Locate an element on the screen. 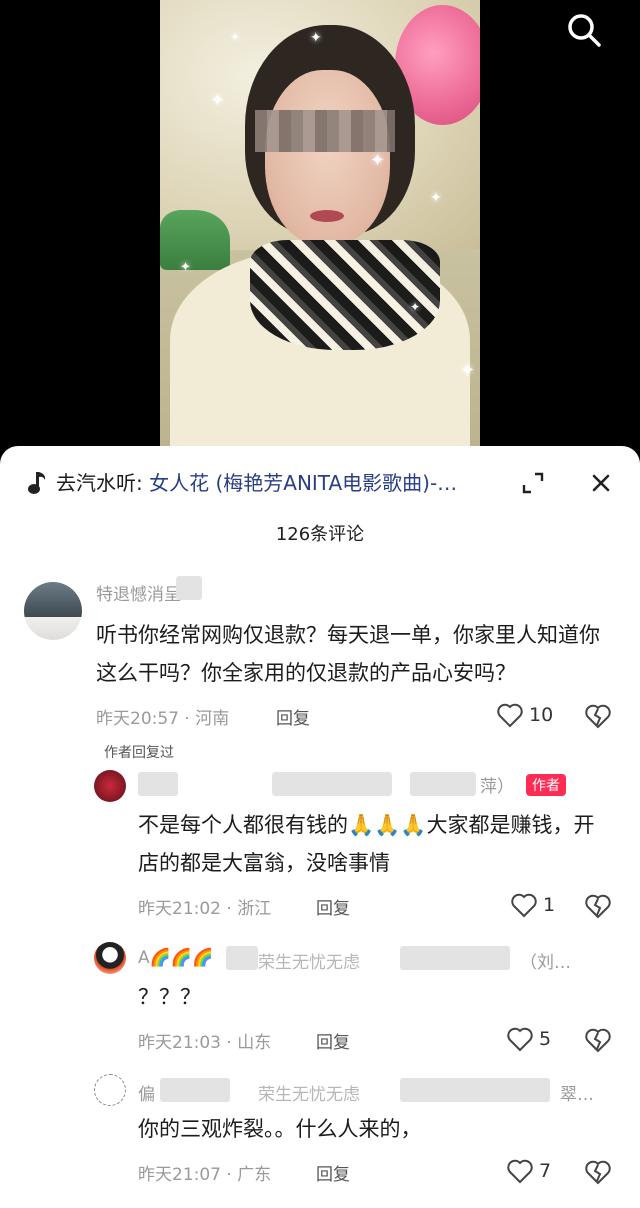 This screenshot has width=640, height=1208. video-plant is located at coordinates (195, 240).